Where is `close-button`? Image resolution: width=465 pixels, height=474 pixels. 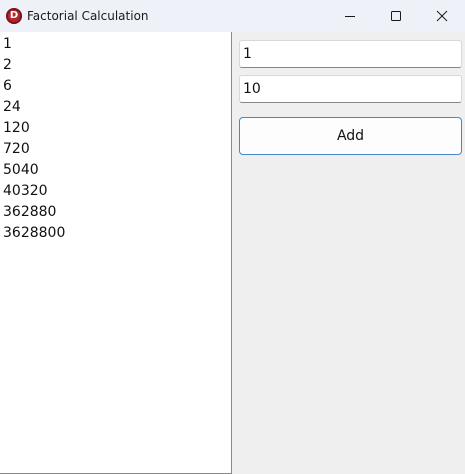
close-button is located at coordinates (442, 16).